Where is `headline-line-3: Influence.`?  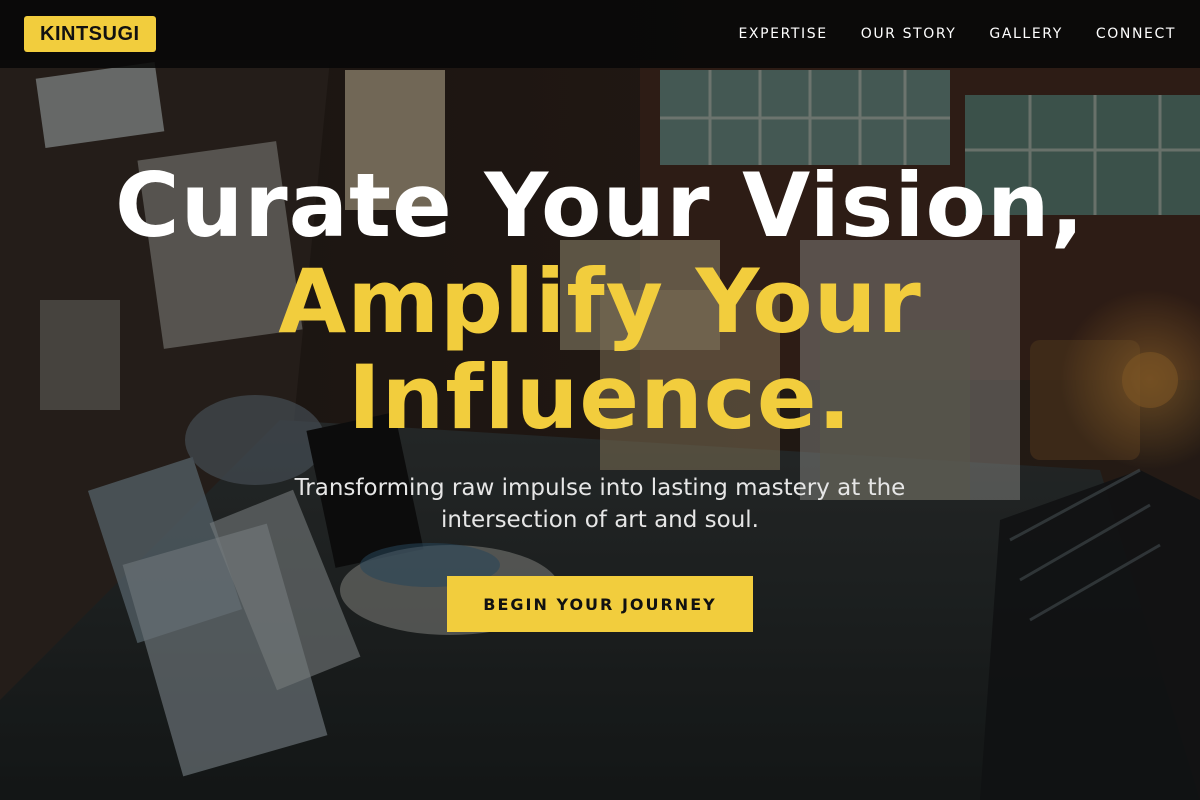
headline-line-3: Influence. is located at coordinates (600, 397).